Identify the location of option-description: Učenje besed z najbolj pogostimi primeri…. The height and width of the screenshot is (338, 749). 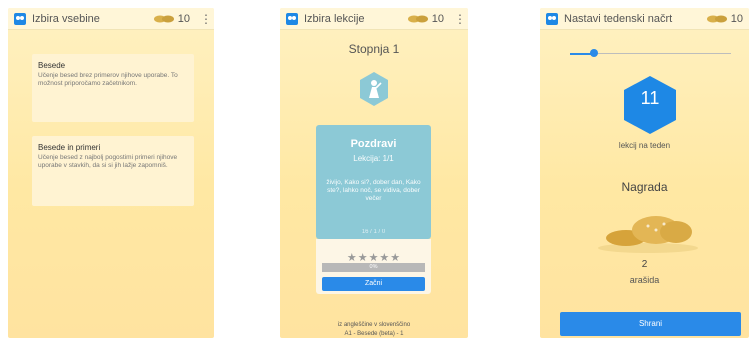
(108, 161).